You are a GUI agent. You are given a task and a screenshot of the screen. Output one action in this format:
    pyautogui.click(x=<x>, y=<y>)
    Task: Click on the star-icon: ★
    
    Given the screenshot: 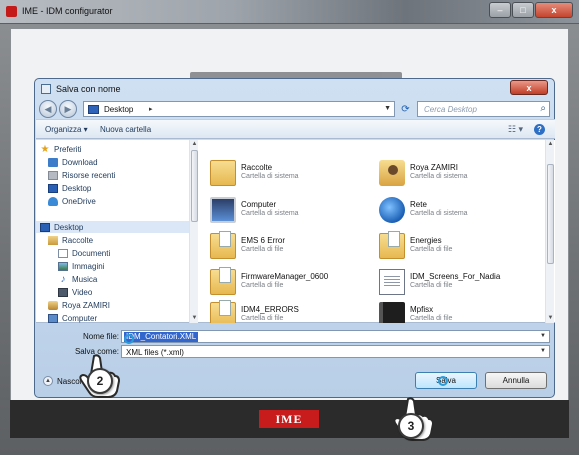 What is the action you would take?
    pyautogui.click(x=45, y=149)
    